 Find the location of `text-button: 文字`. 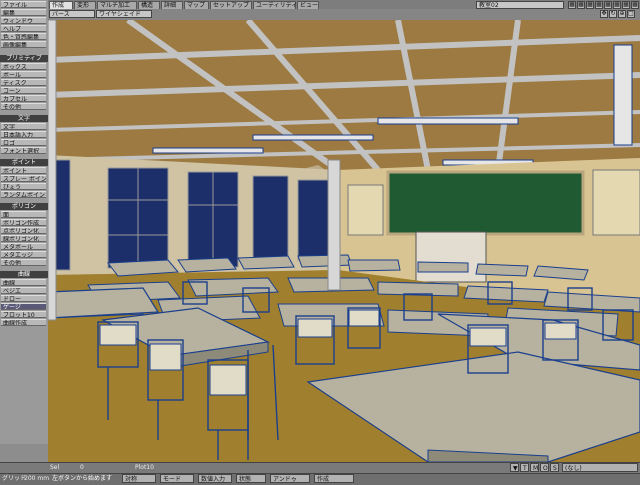

text-button: 文字 is located at coordinates (23, 126).